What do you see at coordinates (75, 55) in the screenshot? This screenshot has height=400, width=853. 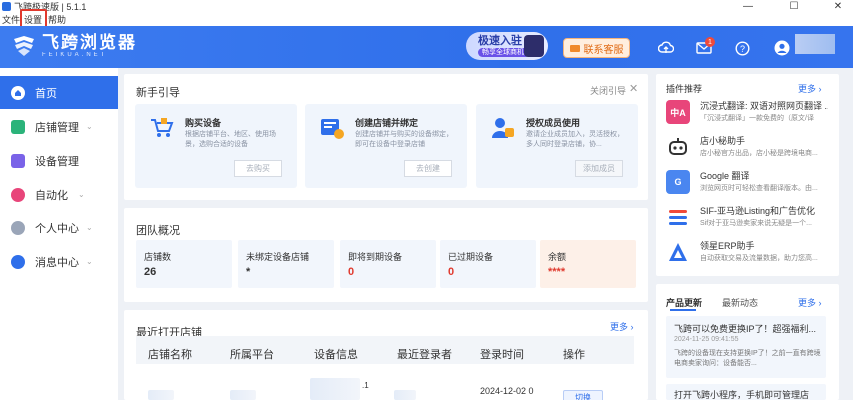 I see `logo-subtitle: FEIKUA.NET` at bounding box center [75, 55].